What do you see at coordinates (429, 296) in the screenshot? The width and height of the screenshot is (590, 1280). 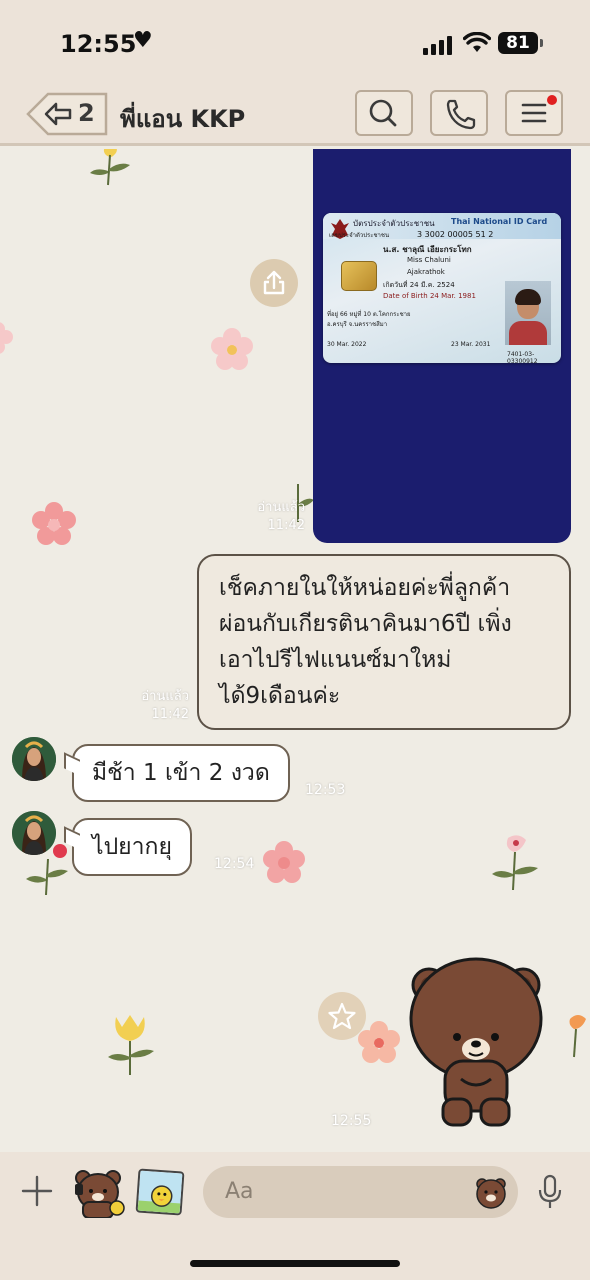 I see `card-dob-en: Date of Birth 24 Mar. 1981` at bounding box center [429, 296].